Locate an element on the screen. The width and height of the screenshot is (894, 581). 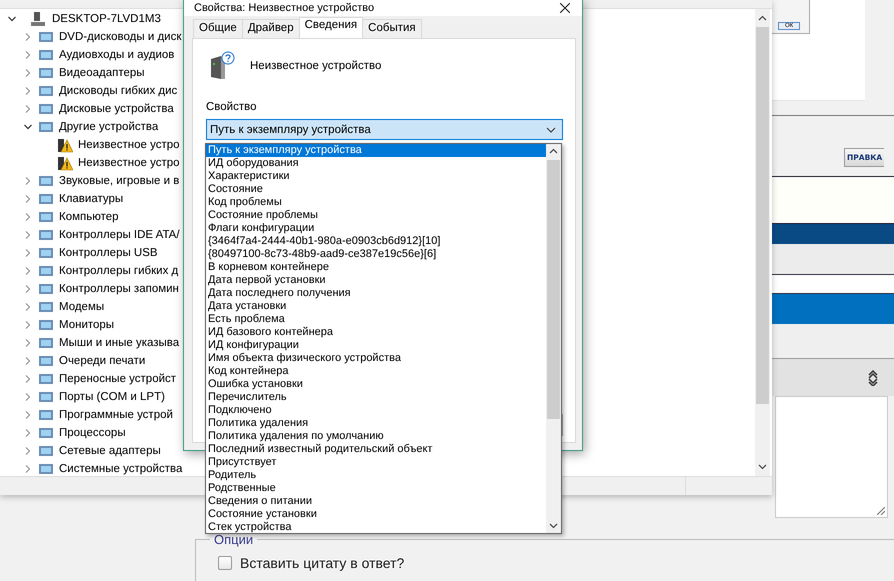
options-legend: Опции is located at coordinates (234, 539).